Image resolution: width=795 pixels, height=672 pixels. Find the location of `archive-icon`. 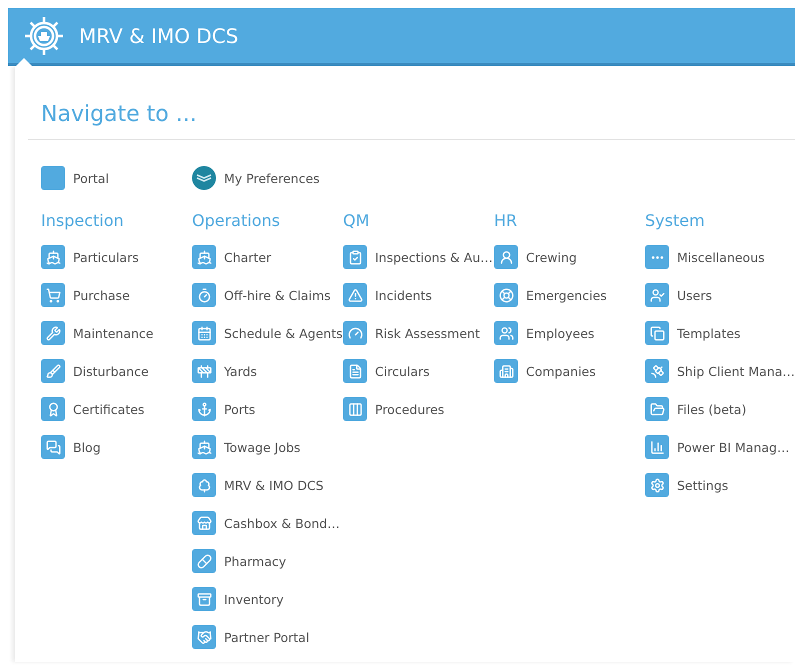

archive-icon is located at coordinates (204, 599).